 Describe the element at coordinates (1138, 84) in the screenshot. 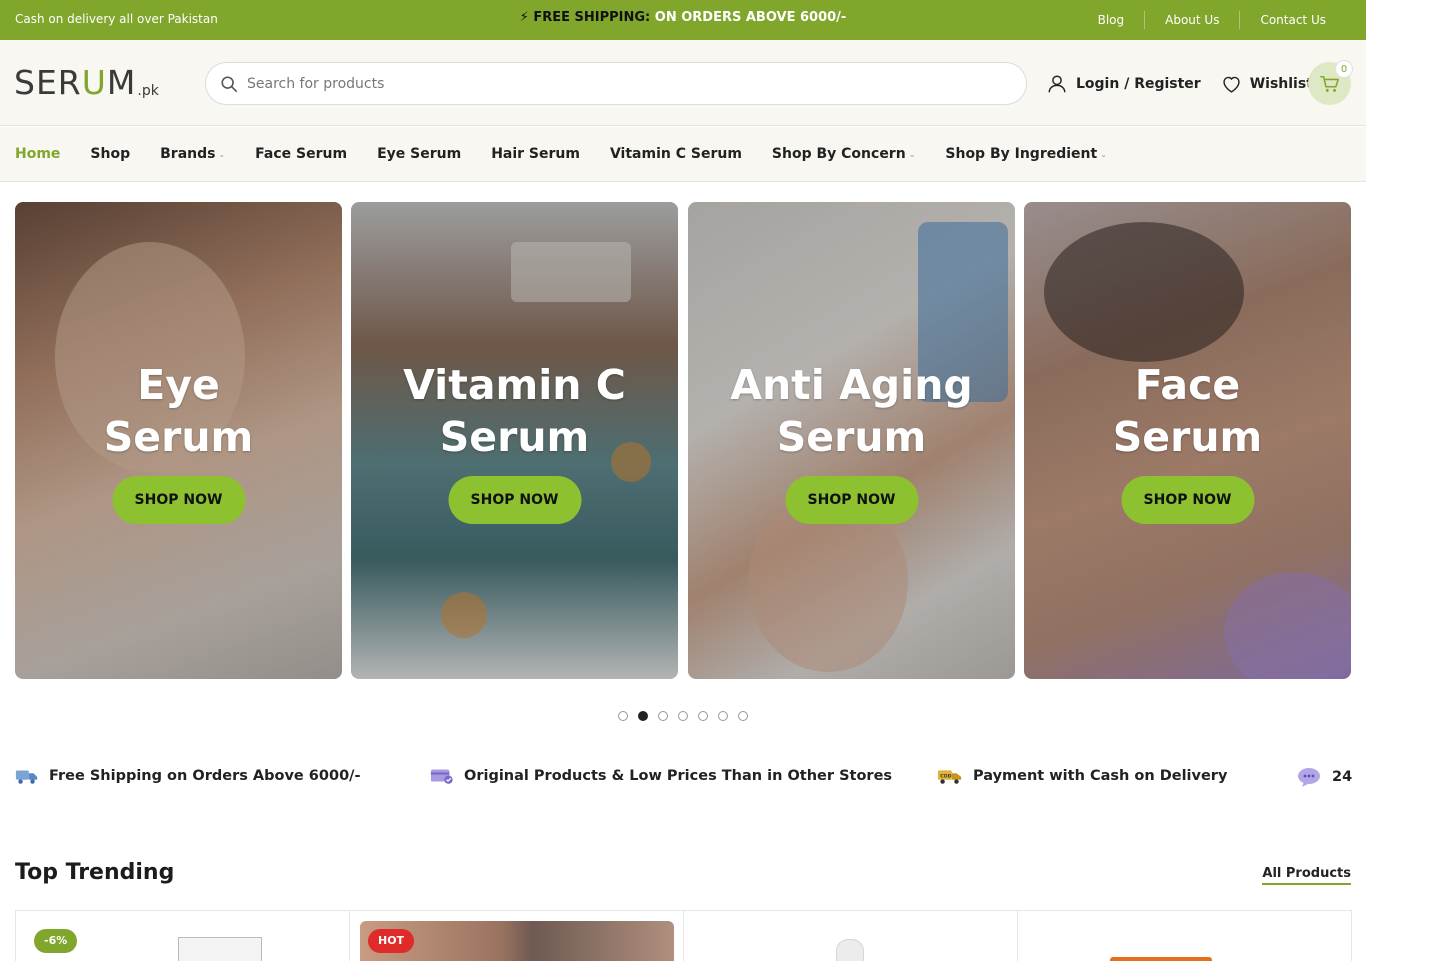

I see `login-register-label: Login / Register` at that location.